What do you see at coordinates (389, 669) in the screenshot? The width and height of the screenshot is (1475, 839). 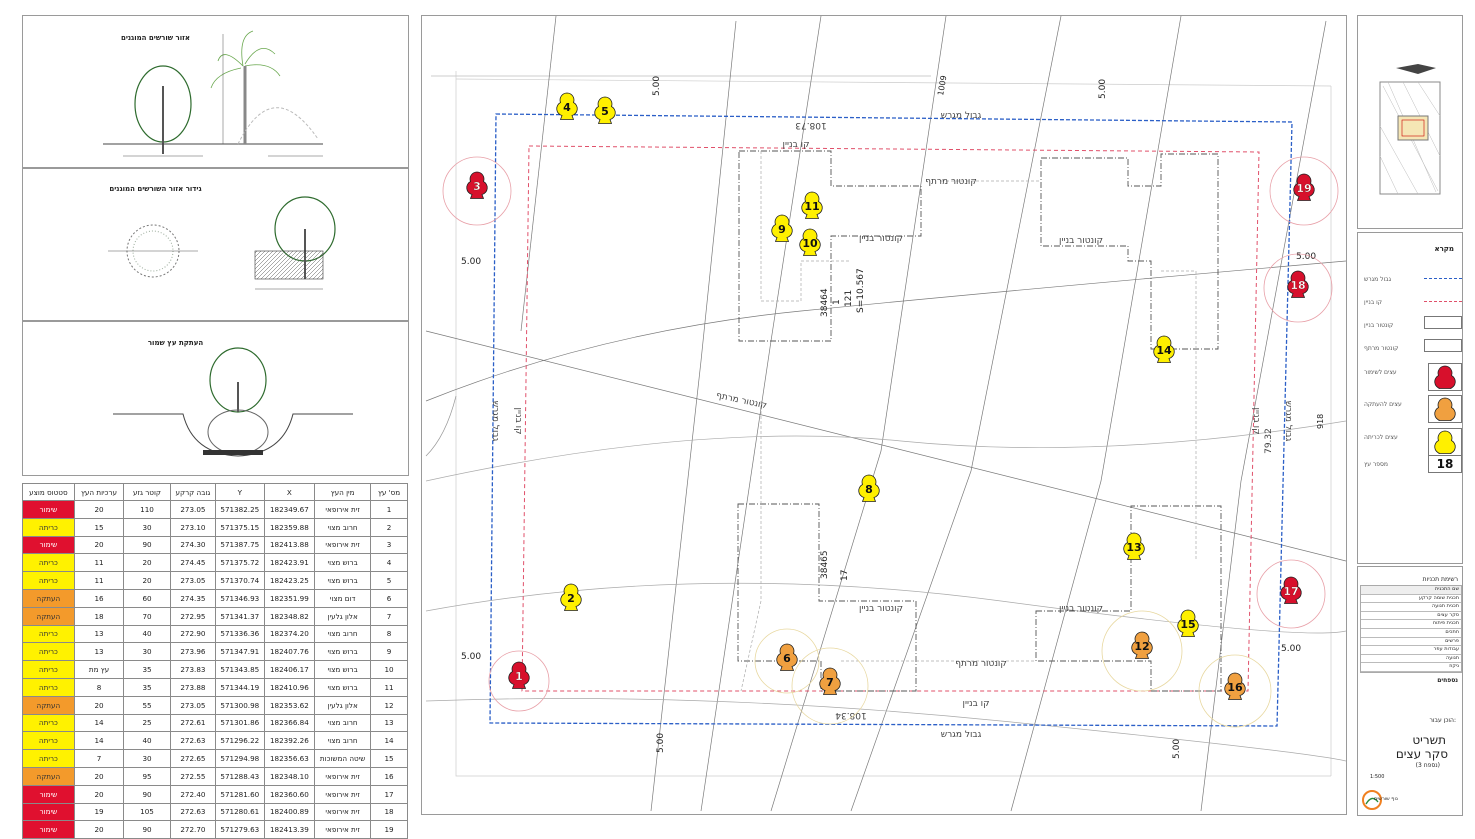 I see `table-cell: 10` at bounding box center [389, 669].